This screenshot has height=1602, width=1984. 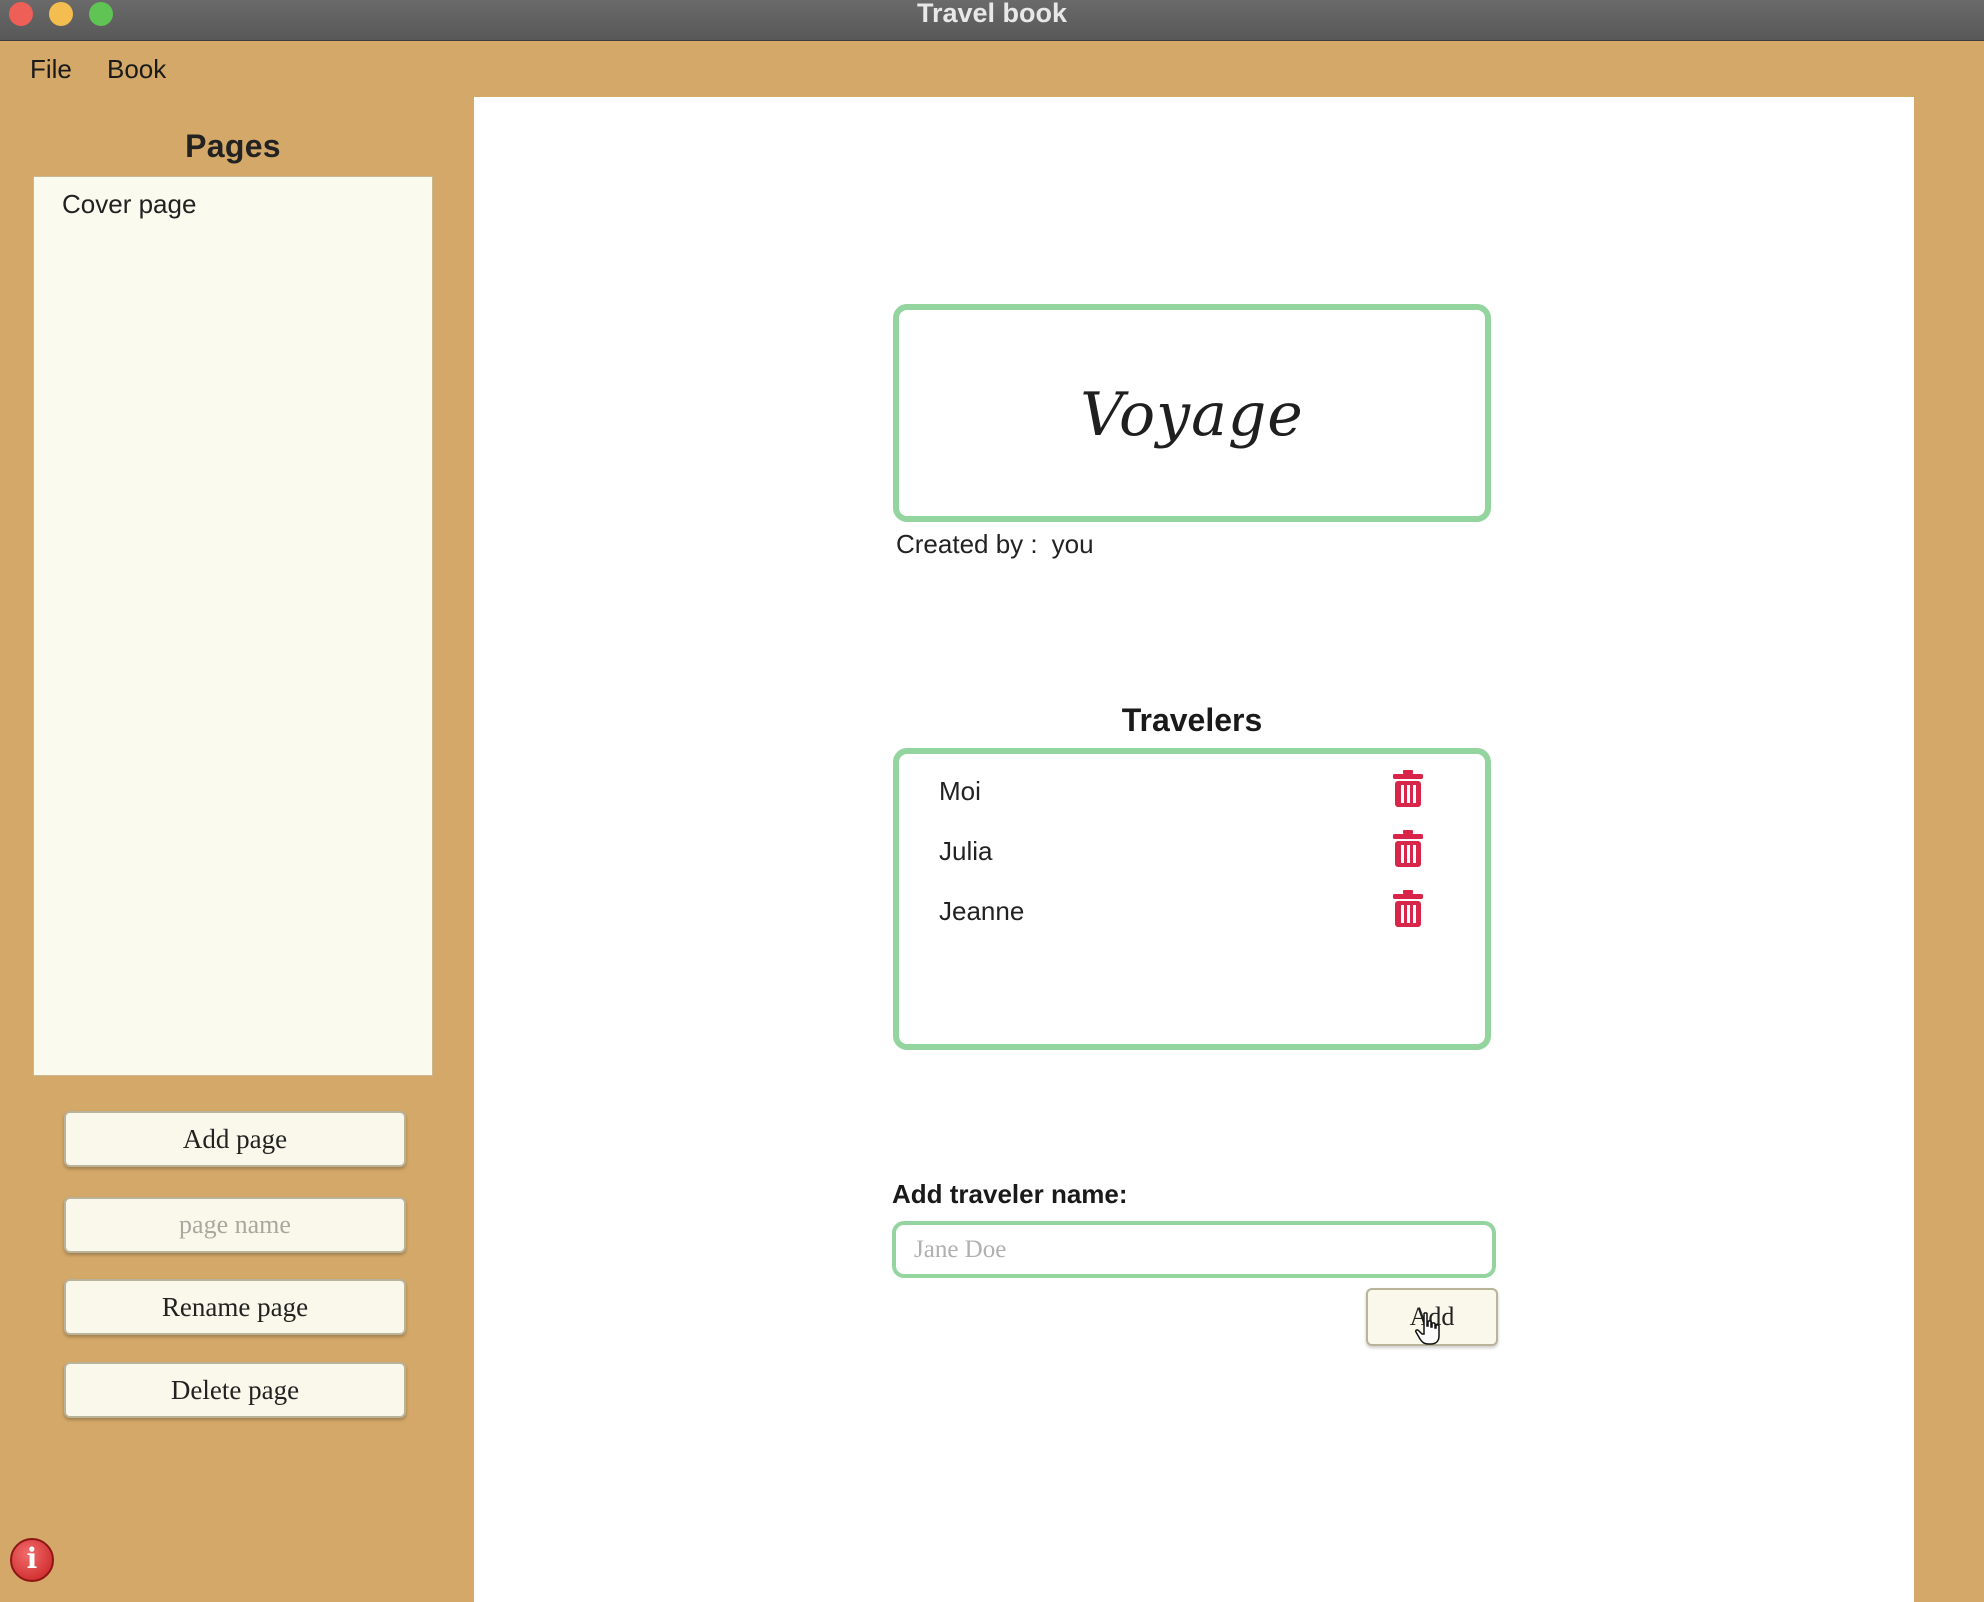 What do you see at coordinates (233, 146) in the screenshot?
I see `pages-heading: Pages` at bounding box center [233, 146].